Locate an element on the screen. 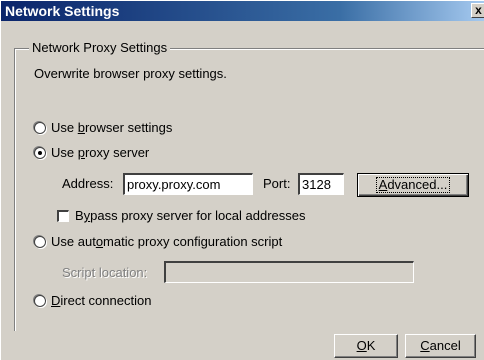 This screenshot has width=484, height=360. address-field is located at coordinates (188, 184).